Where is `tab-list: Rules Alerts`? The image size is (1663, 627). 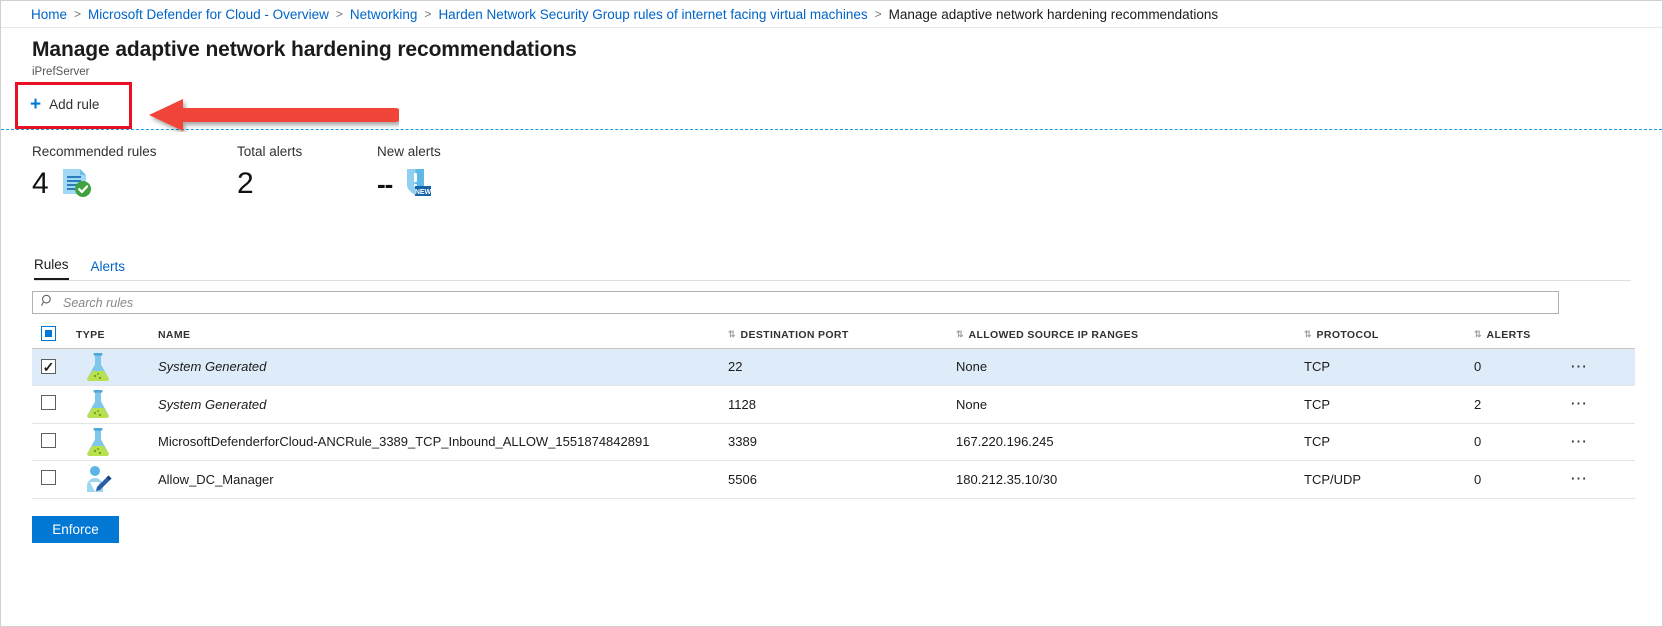 tab-list: Rules Alerts is located at coordinates (831, 267).